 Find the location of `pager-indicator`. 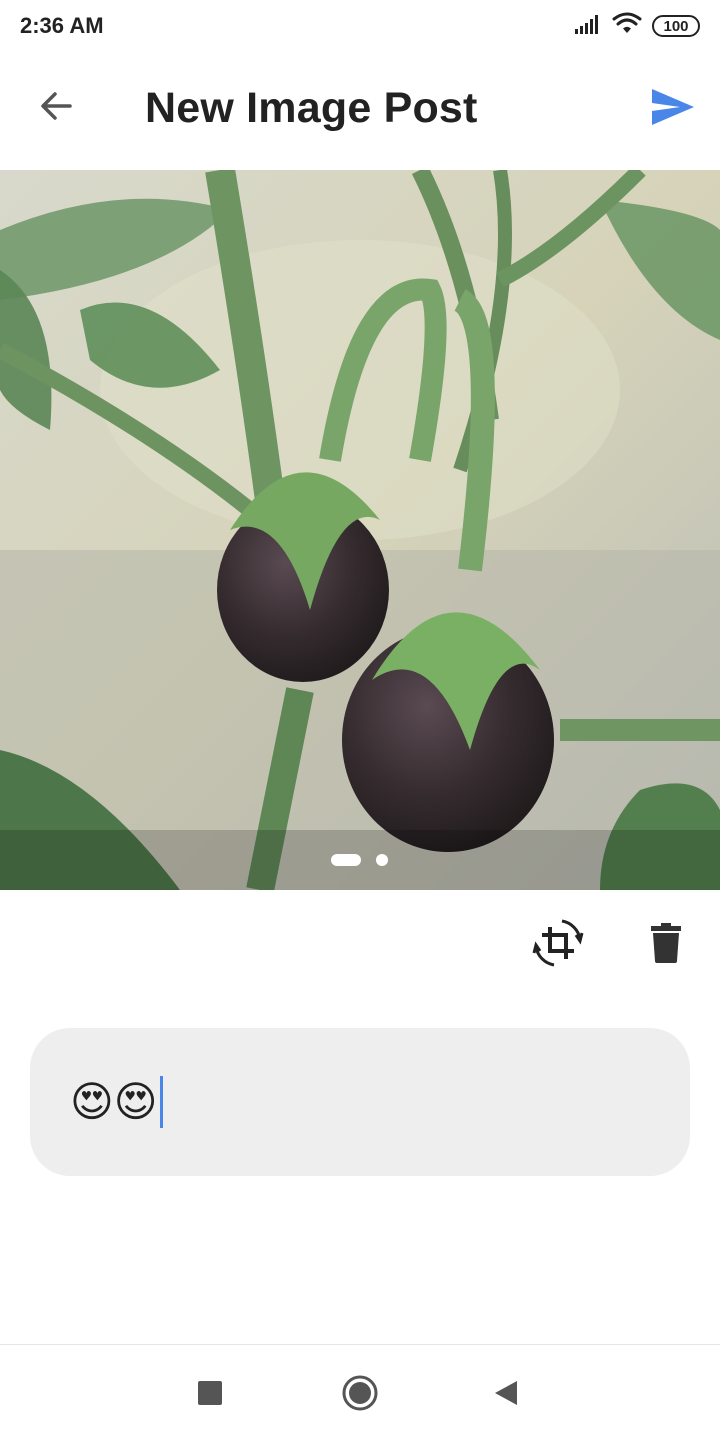

pager-indicator is located at coordinates (359, 860).